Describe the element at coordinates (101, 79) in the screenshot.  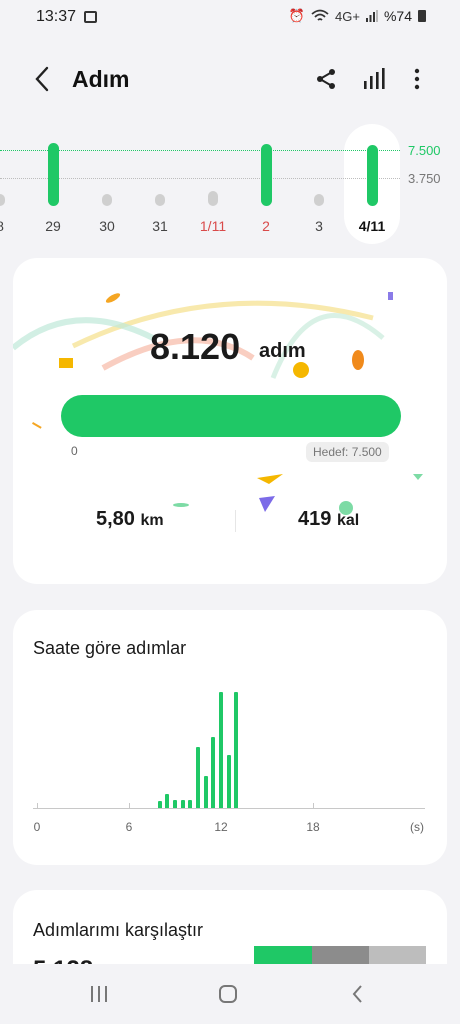
I see `page-title: Adım` at that location.